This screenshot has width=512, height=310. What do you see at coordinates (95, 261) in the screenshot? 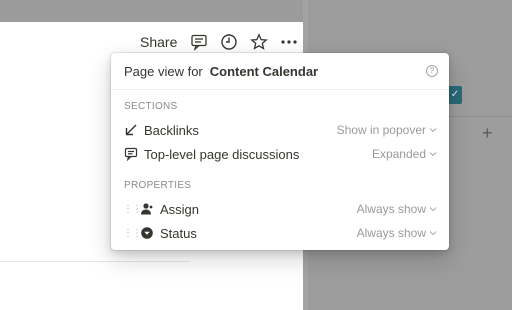
I see `divider` at bounding box center [95, 261].